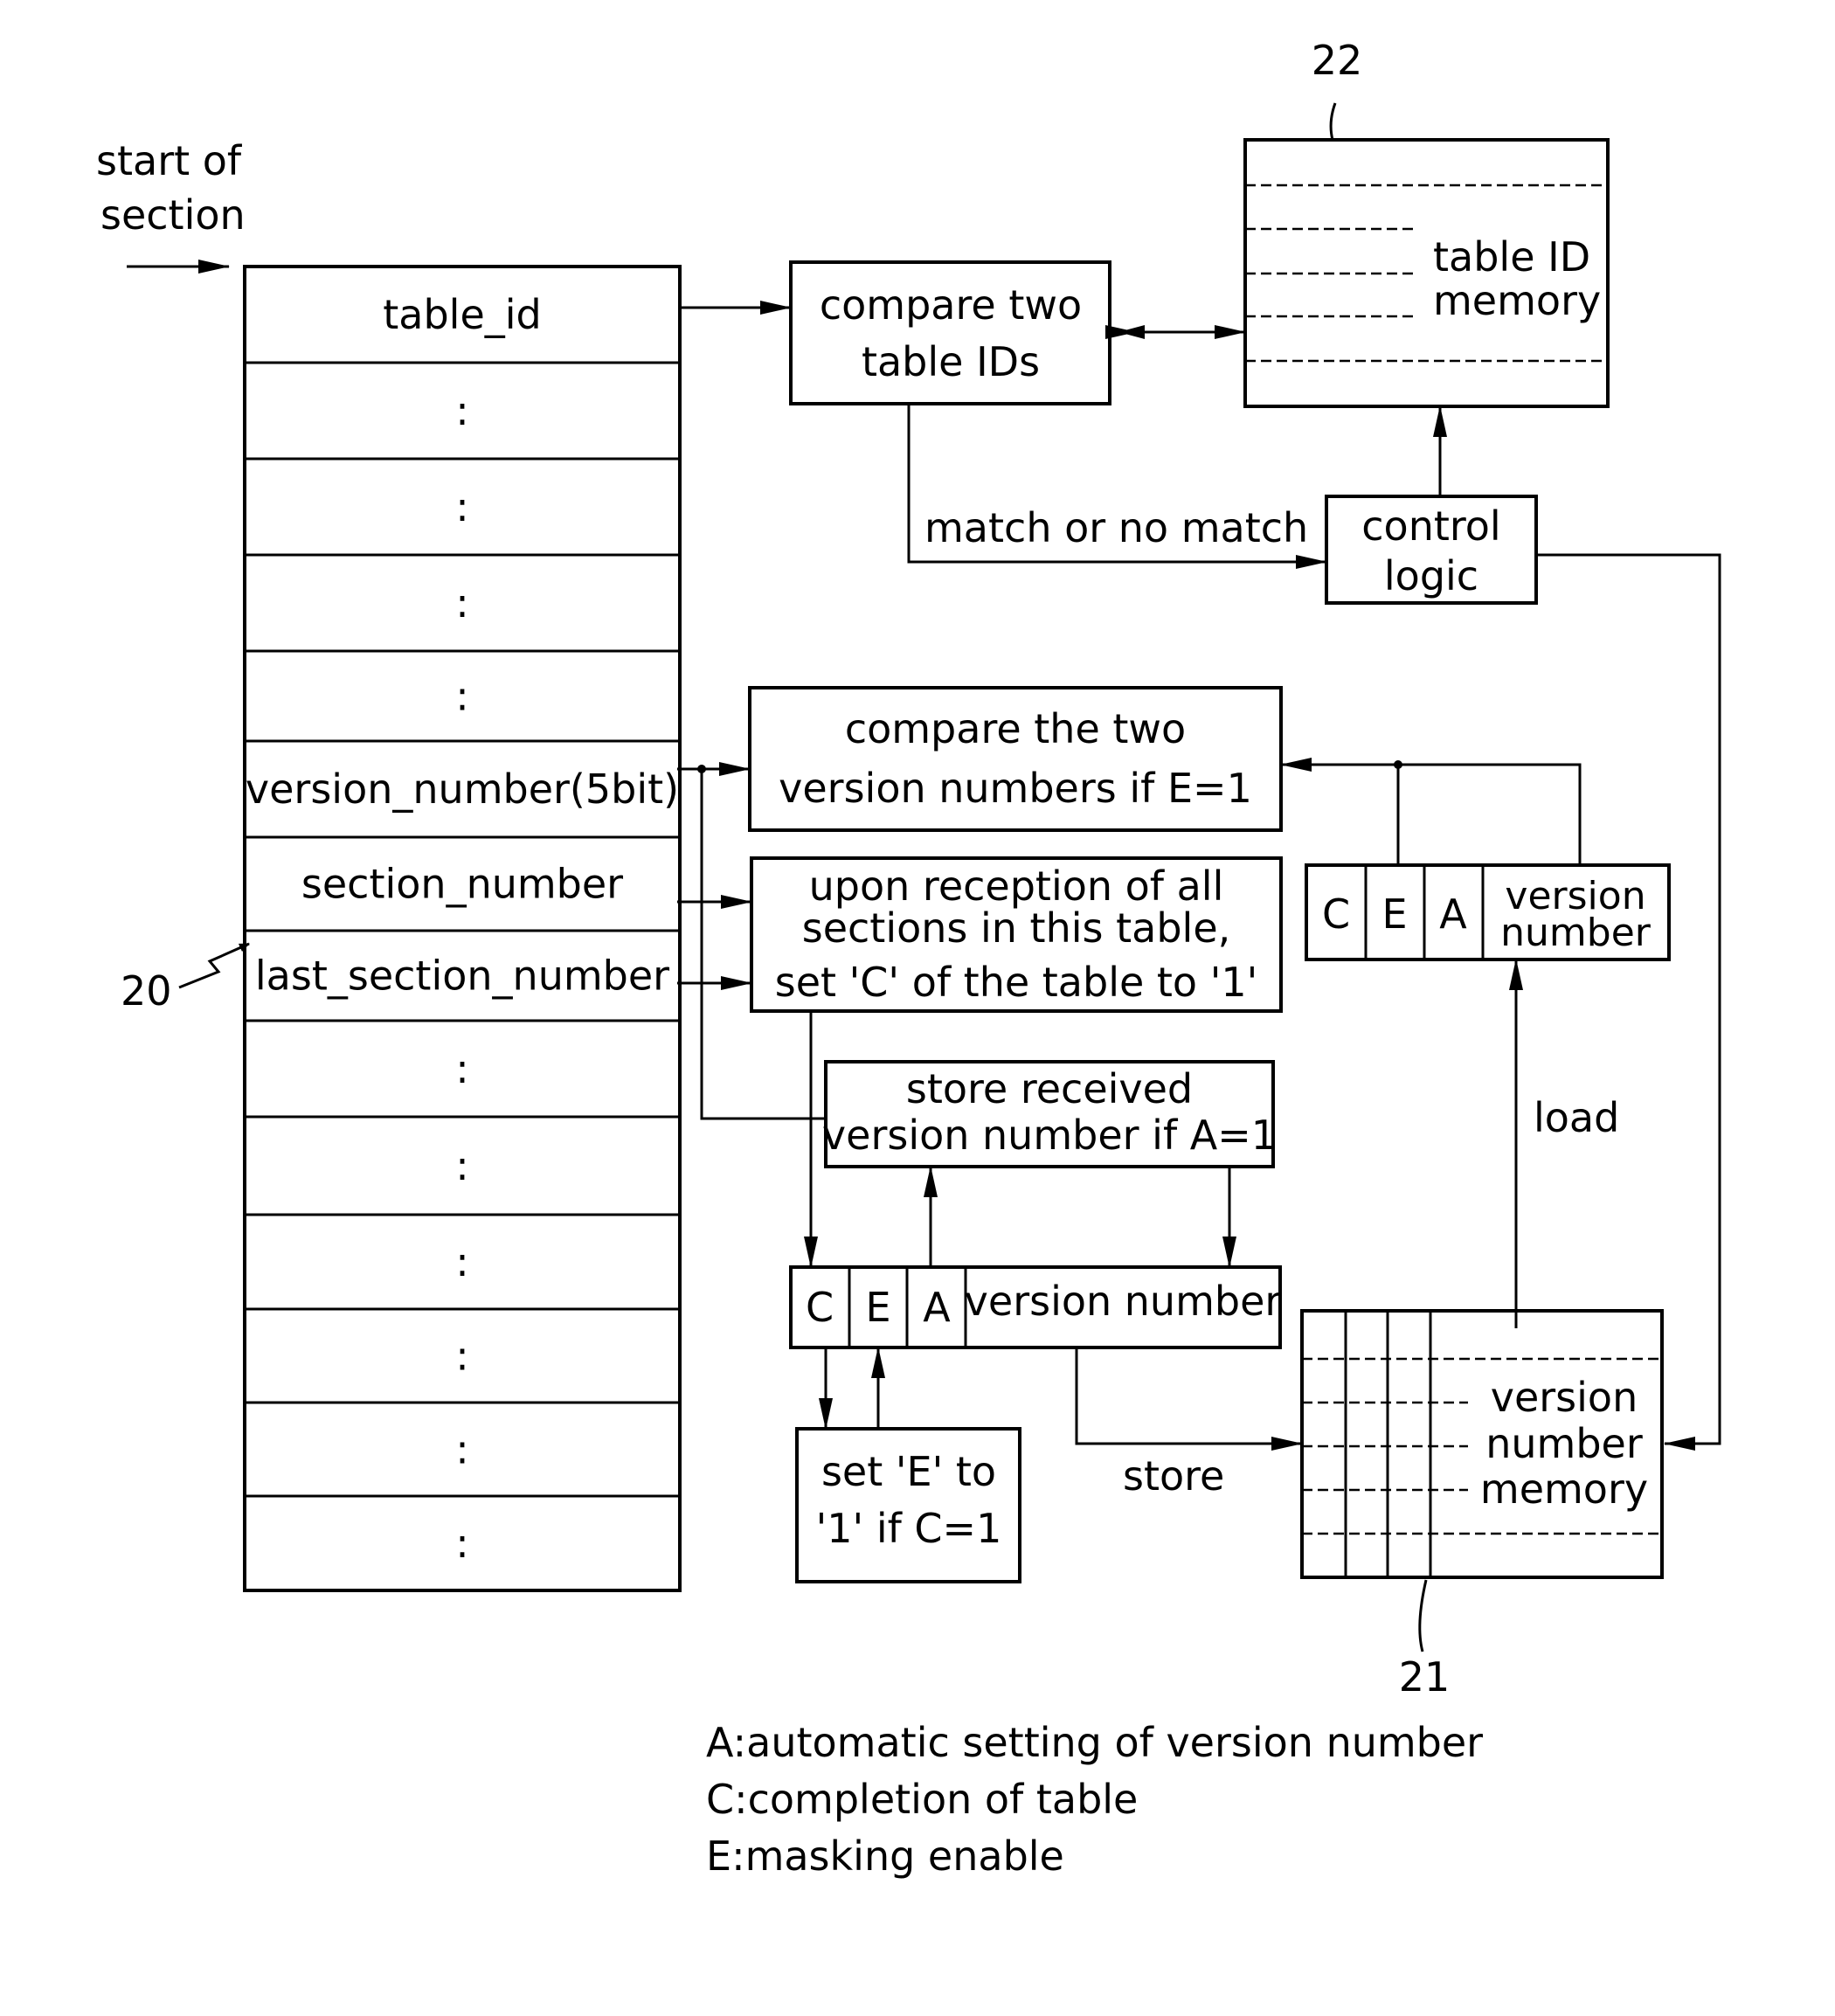 This screenshot has height=2016, width=1835. Describe the element at coordinates (462, 885) in the screenshot. I see `section-field: section_number` at that location.